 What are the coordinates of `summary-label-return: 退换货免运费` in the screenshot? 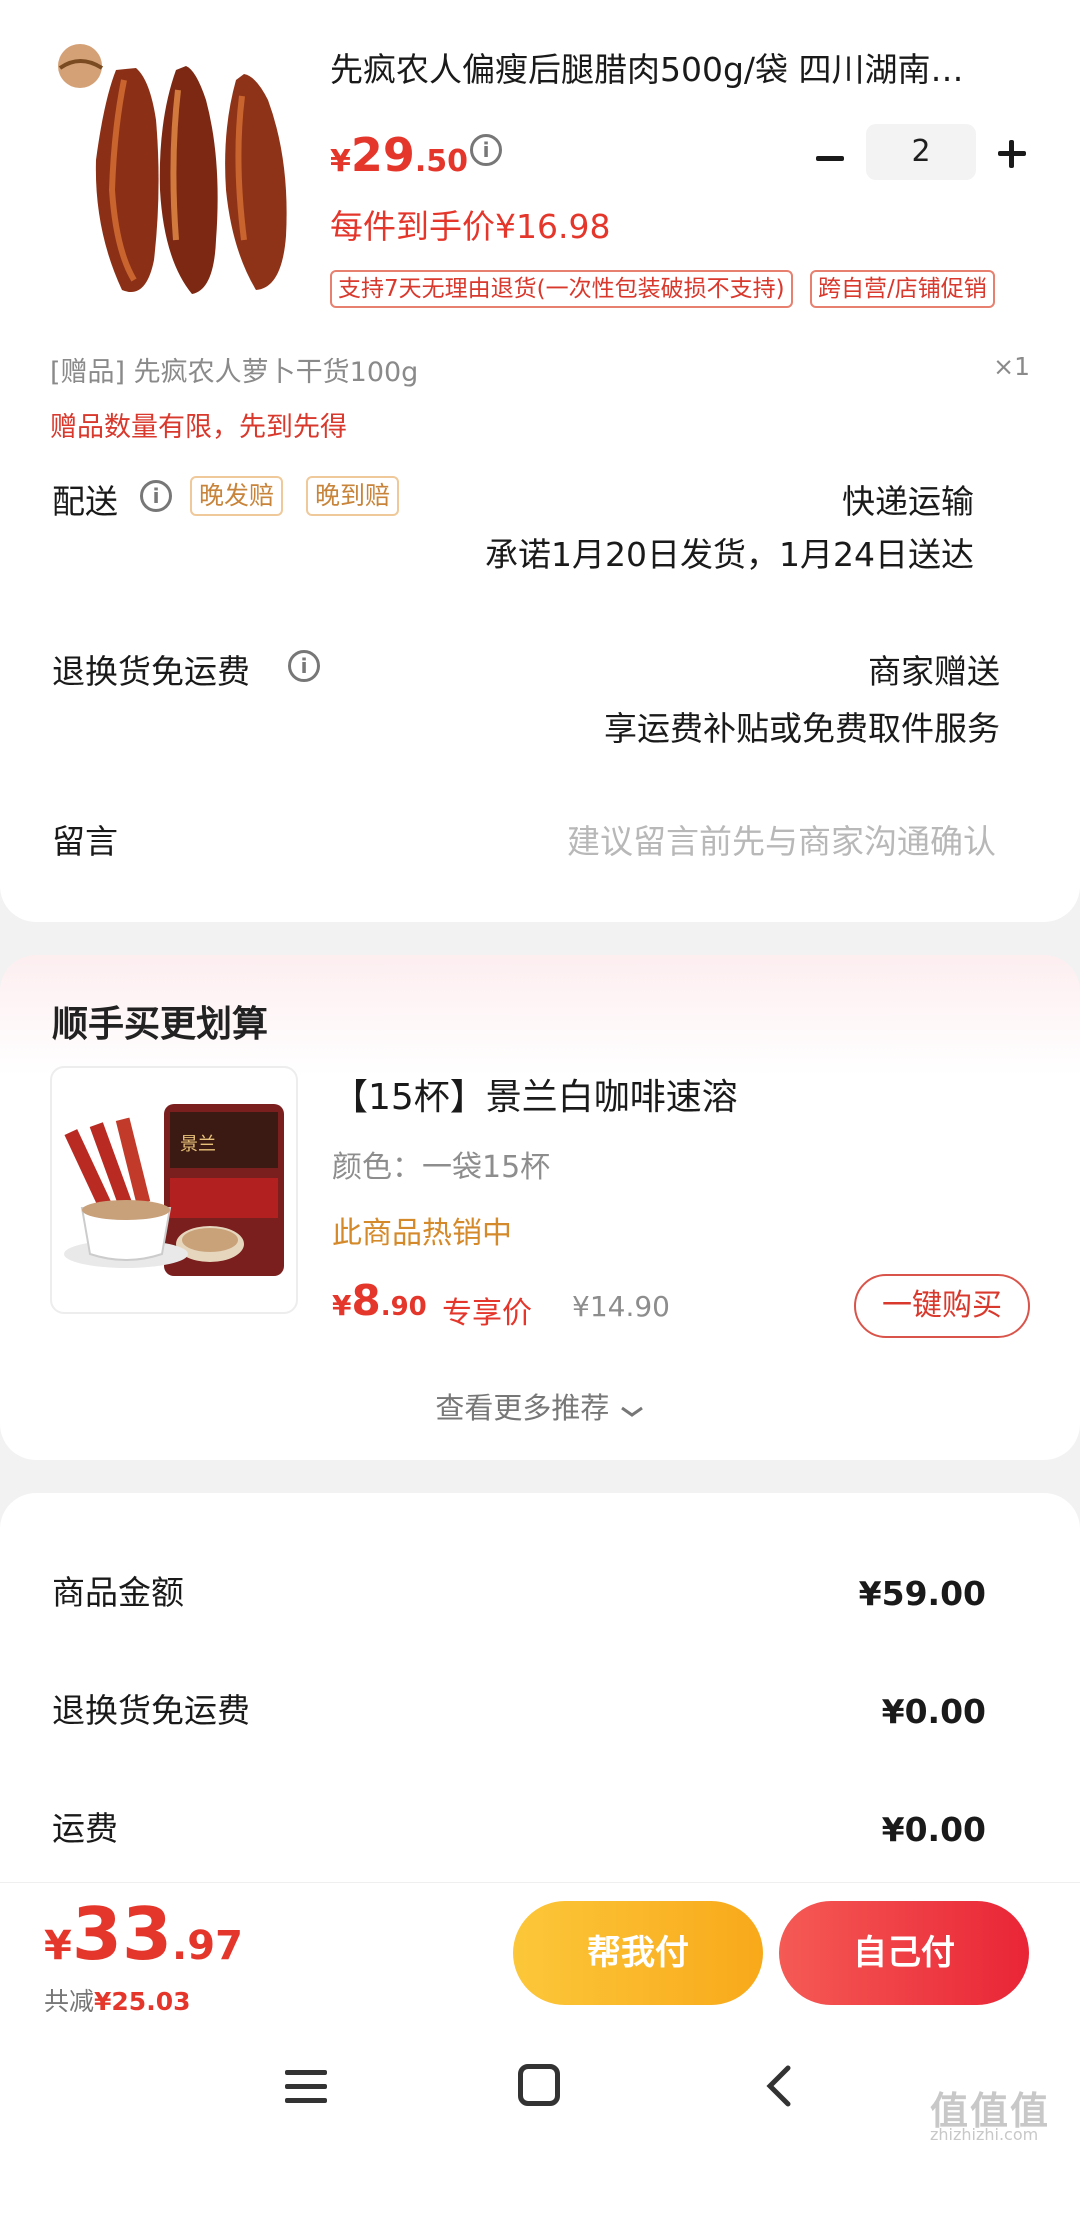 It's located at (151, 1710).